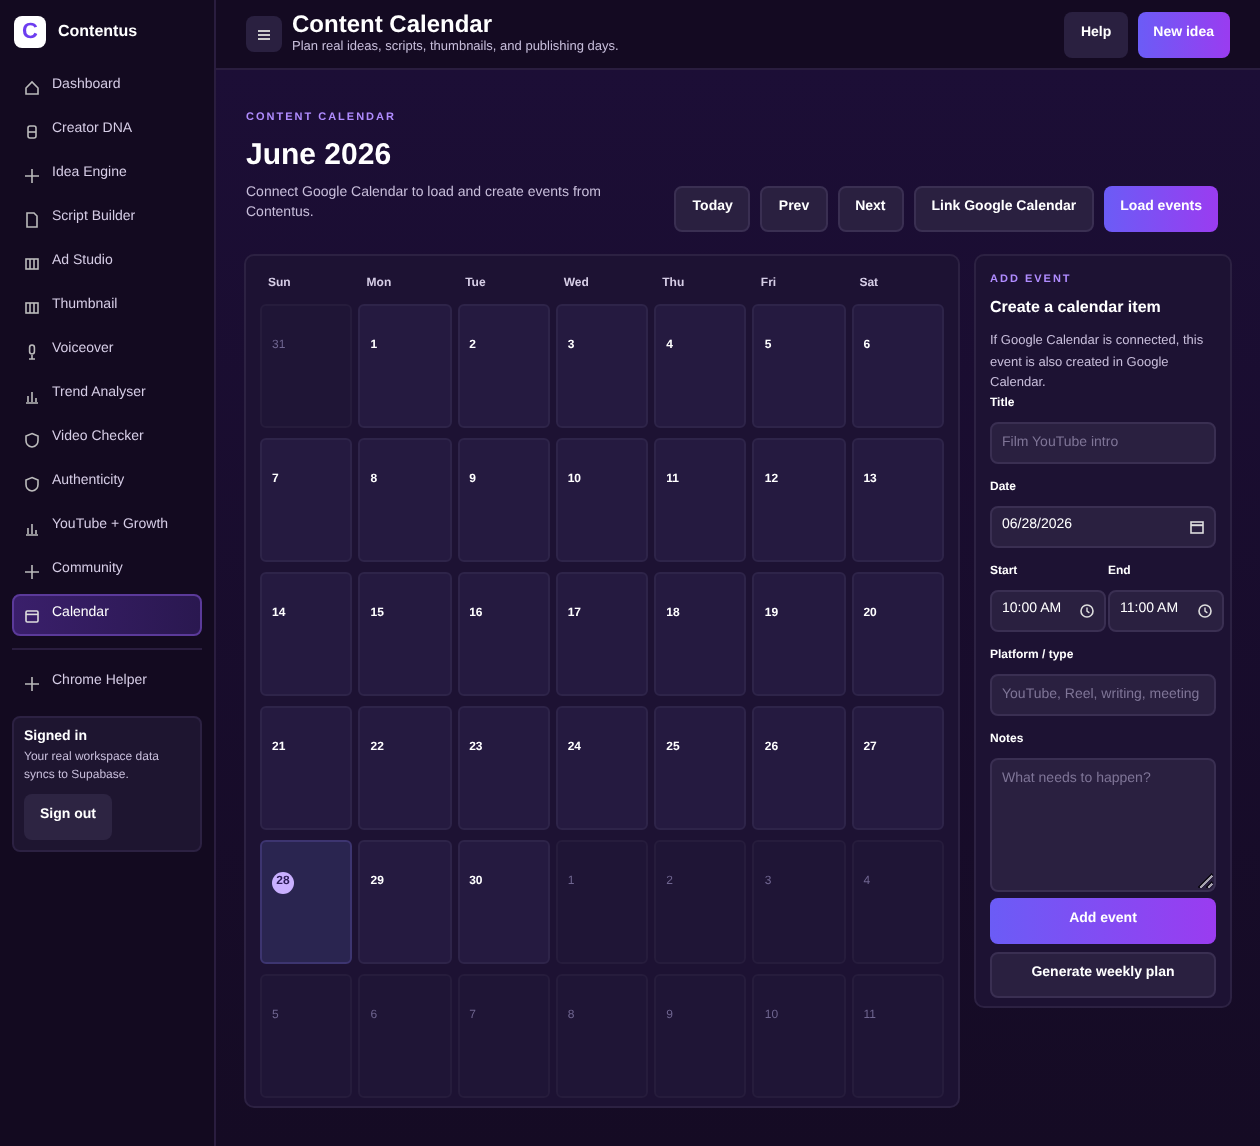 This screenshot has height=1146, width=1260. Describe the element at coordinates (30, 32) in the screenshot. I see `logo: C` at that location.